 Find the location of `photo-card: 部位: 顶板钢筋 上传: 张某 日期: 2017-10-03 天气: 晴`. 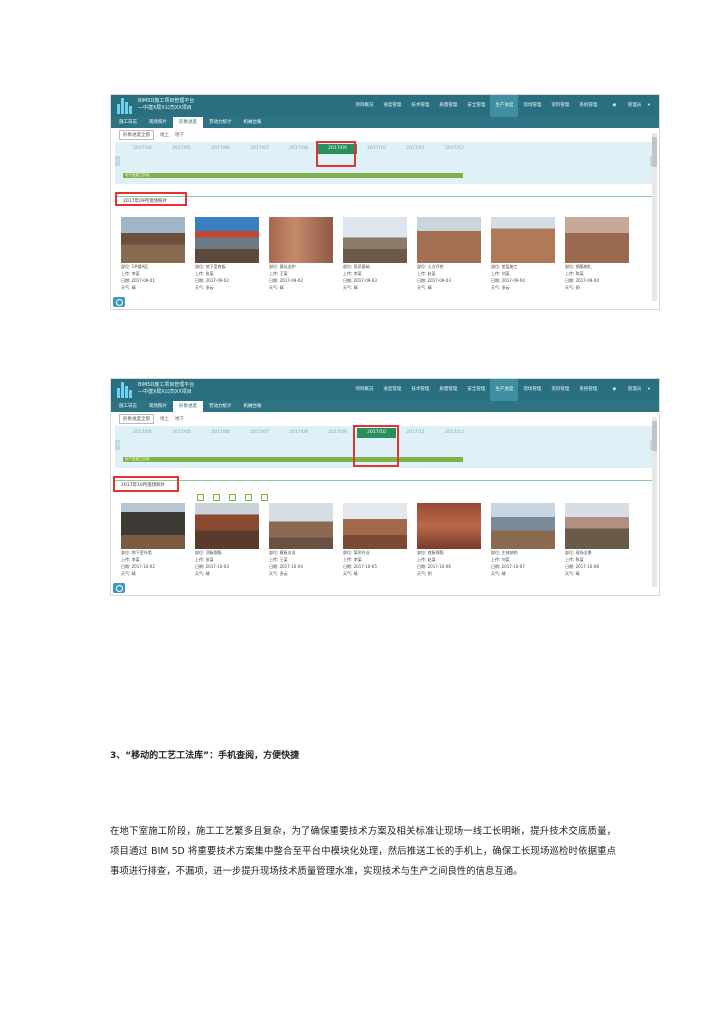

photo-card: 部位: 顶板钢筋 上传: 张某 日期: 2017-10-03 天气: 晴 is located at coordinates (227, 540).